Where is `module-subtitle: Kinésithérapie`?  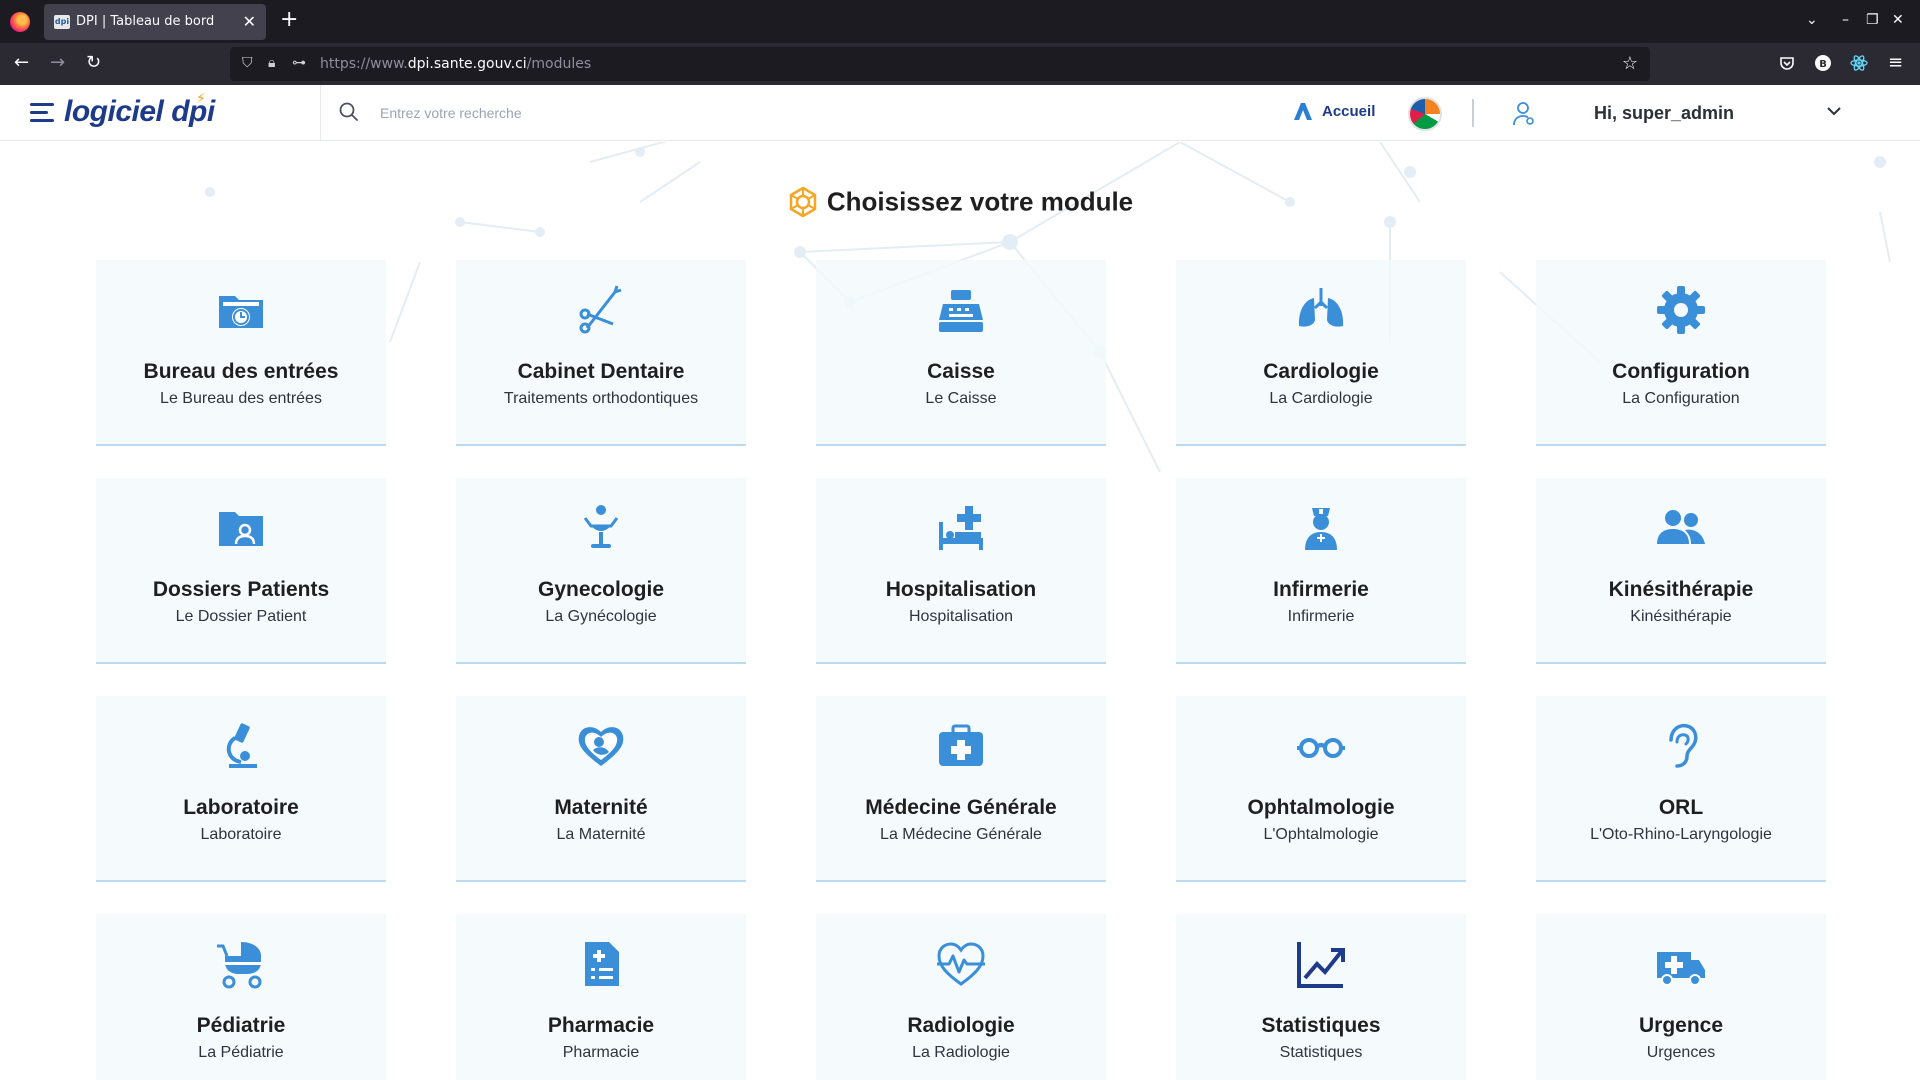 module-subtitle: Kinésithérapie is located at coordinates (1681, 616).